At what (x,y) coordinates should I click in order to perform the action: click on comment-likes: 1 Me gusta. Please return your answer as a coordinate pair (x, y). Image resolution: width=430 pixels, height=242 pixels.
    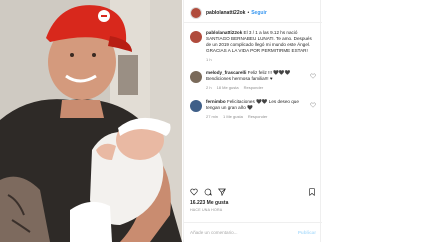
    Looking at the image, I should click on (233, 116).